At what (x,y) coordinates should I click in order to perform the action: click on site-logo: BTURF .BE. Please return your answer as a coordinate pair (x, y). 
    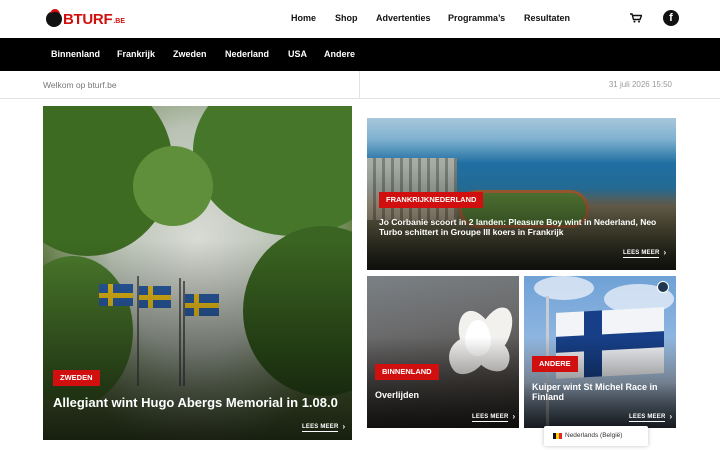
    Looking at the image, I should click on (85, 18).